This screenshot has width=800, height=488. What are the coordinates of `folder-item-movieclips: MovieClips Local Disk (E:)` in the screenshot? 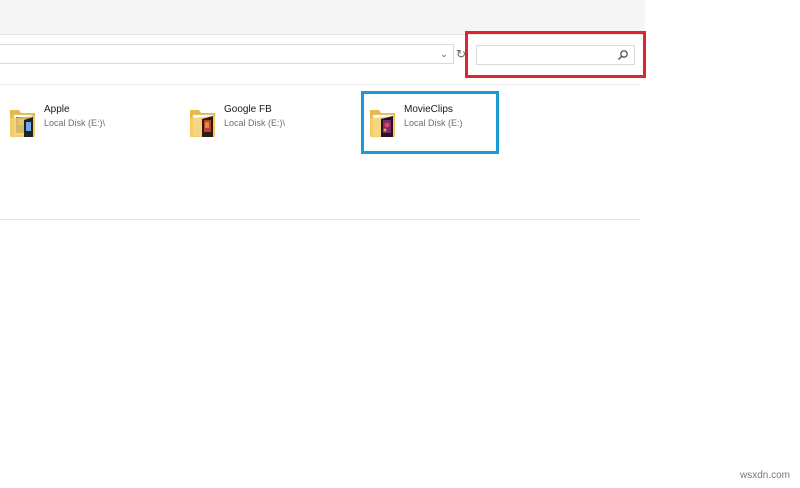 It's located at (454, 121).